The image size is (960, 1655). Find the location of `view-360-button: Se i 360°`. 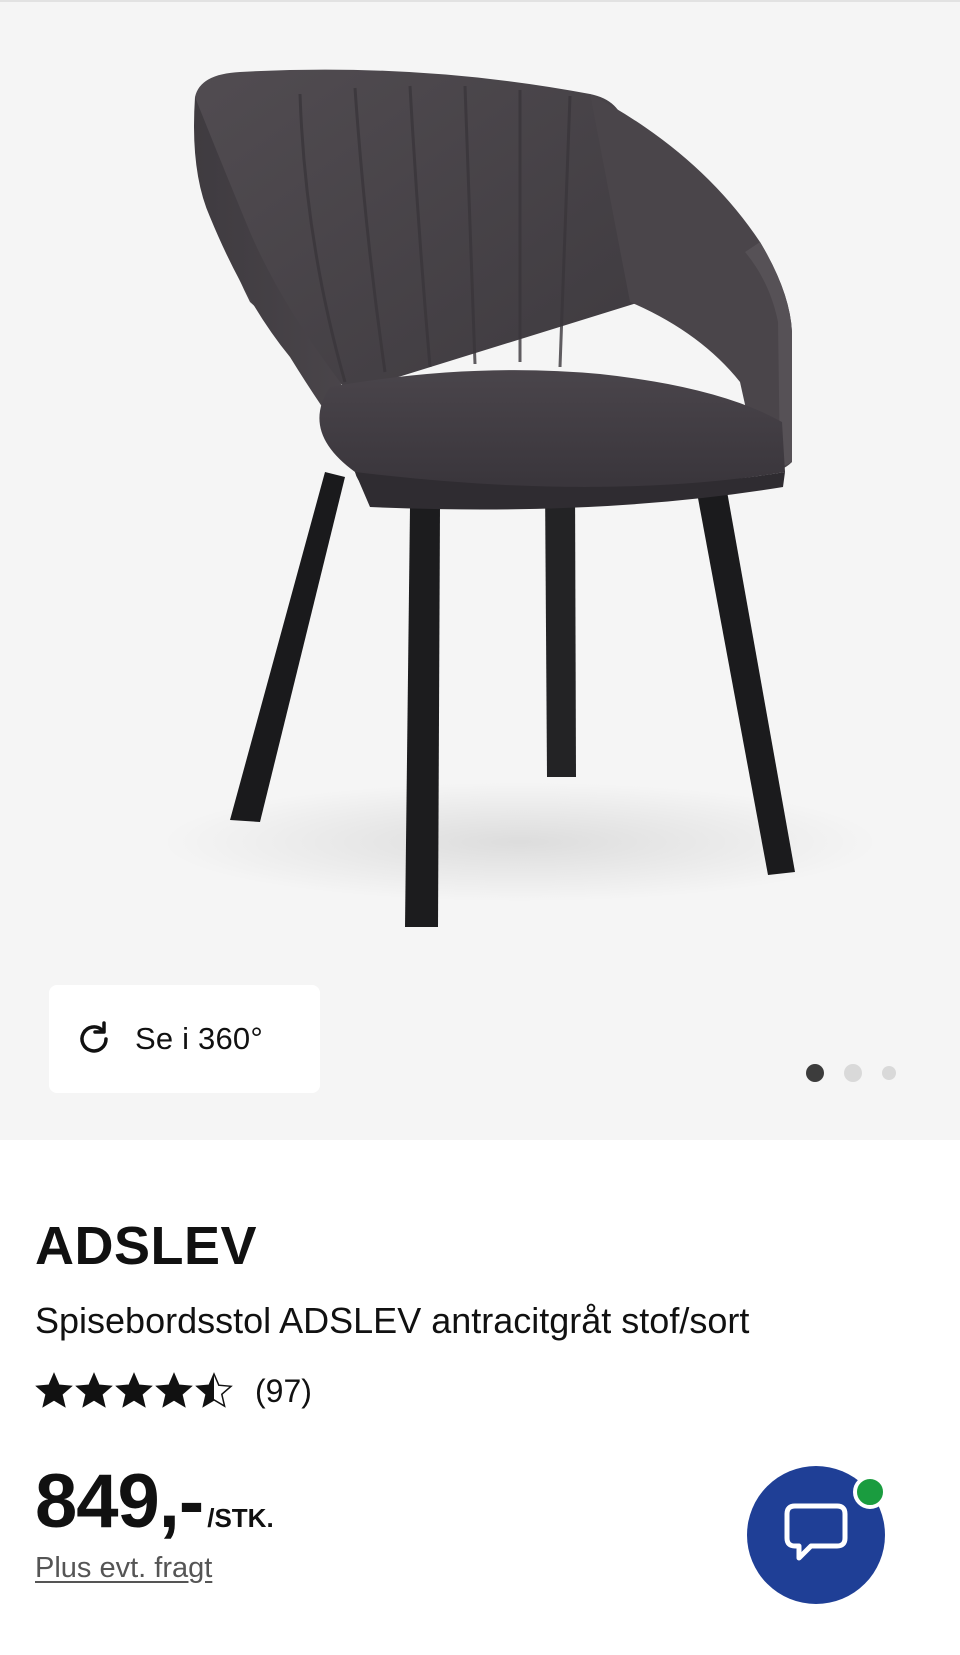

view-360-button: Se i 360° is located at coordinates (184, 1039).